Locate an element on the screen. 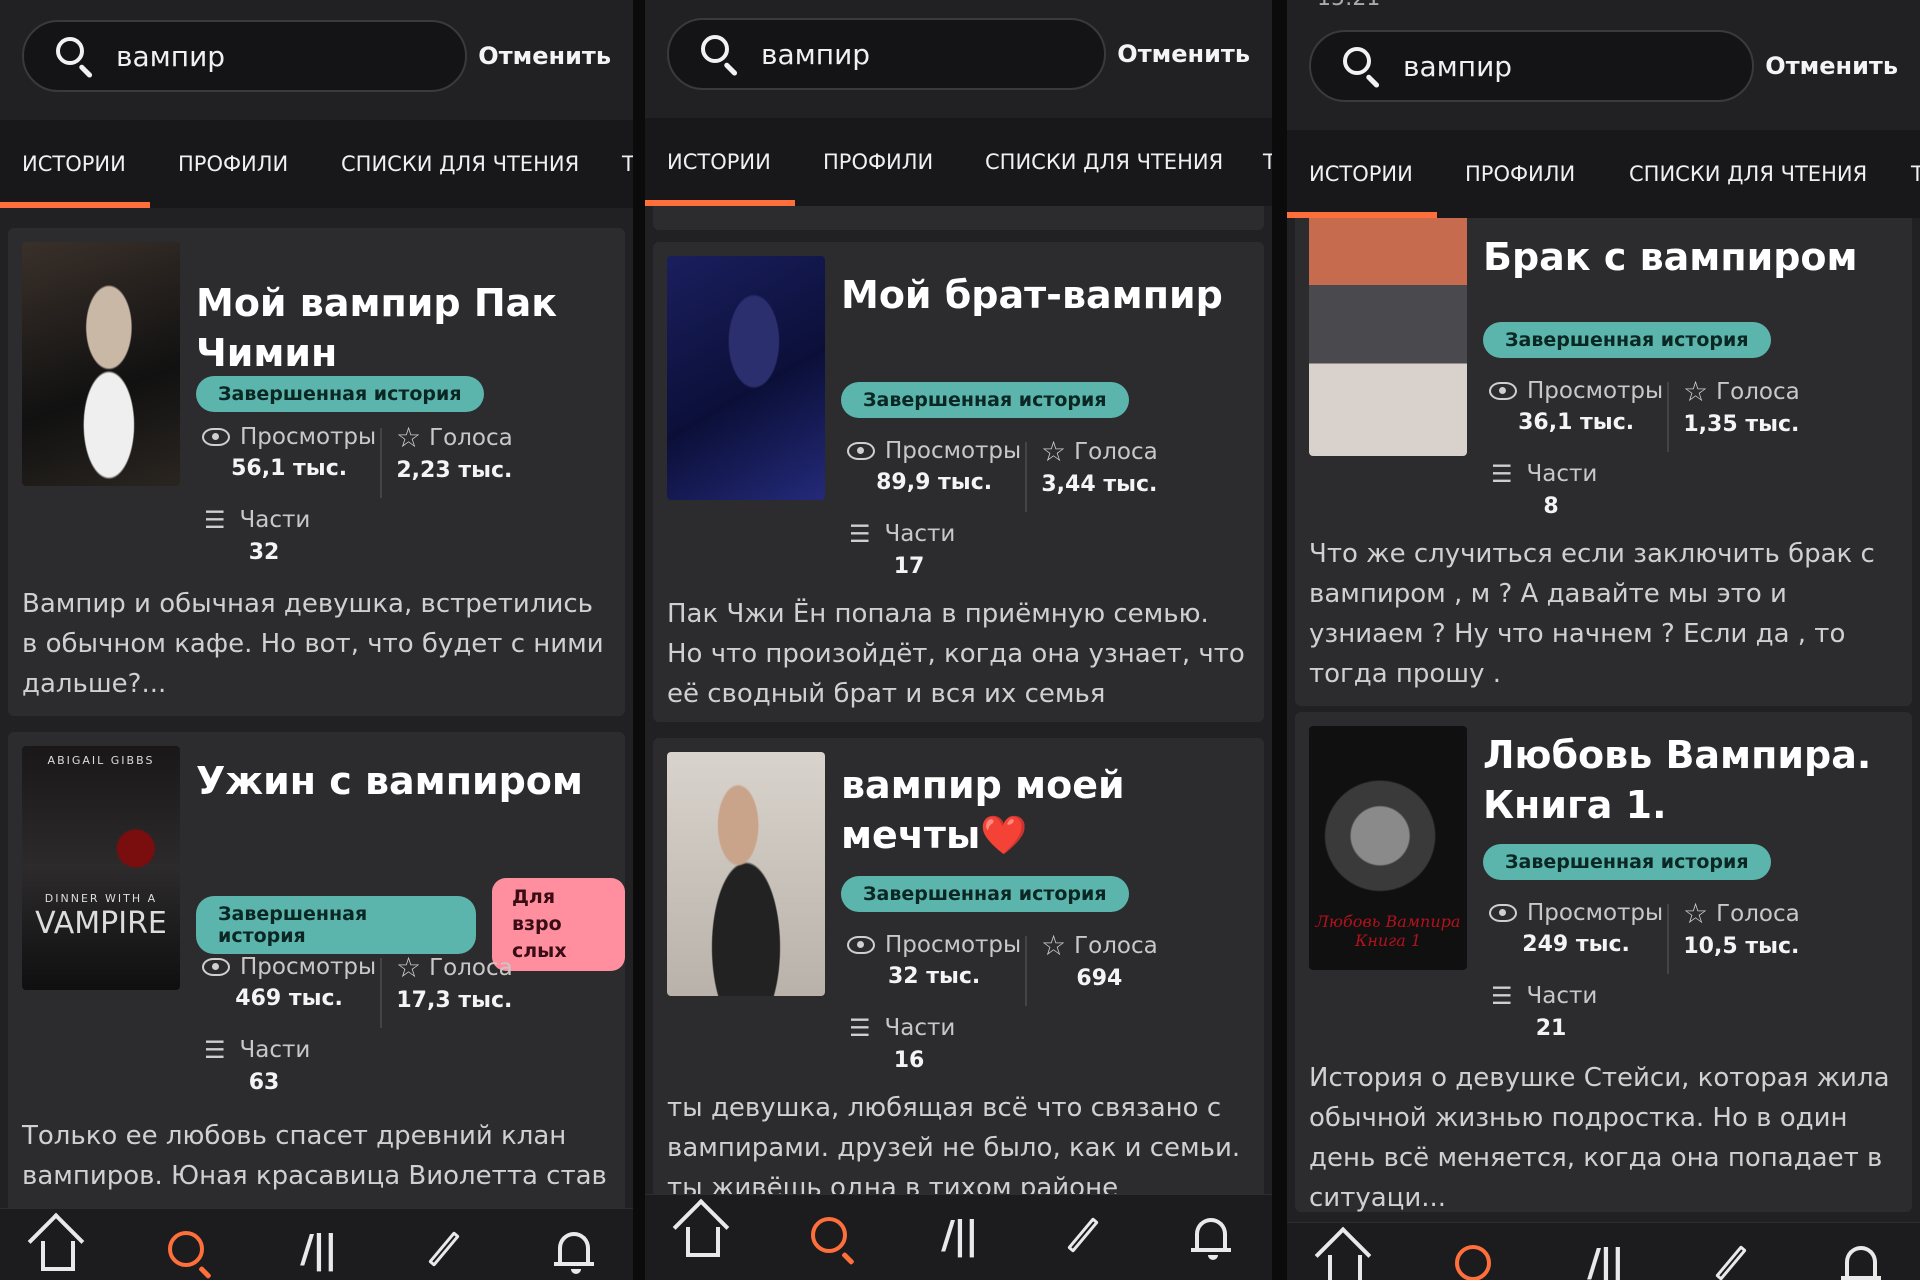  search-icon is located at coordinates (1362, 66).